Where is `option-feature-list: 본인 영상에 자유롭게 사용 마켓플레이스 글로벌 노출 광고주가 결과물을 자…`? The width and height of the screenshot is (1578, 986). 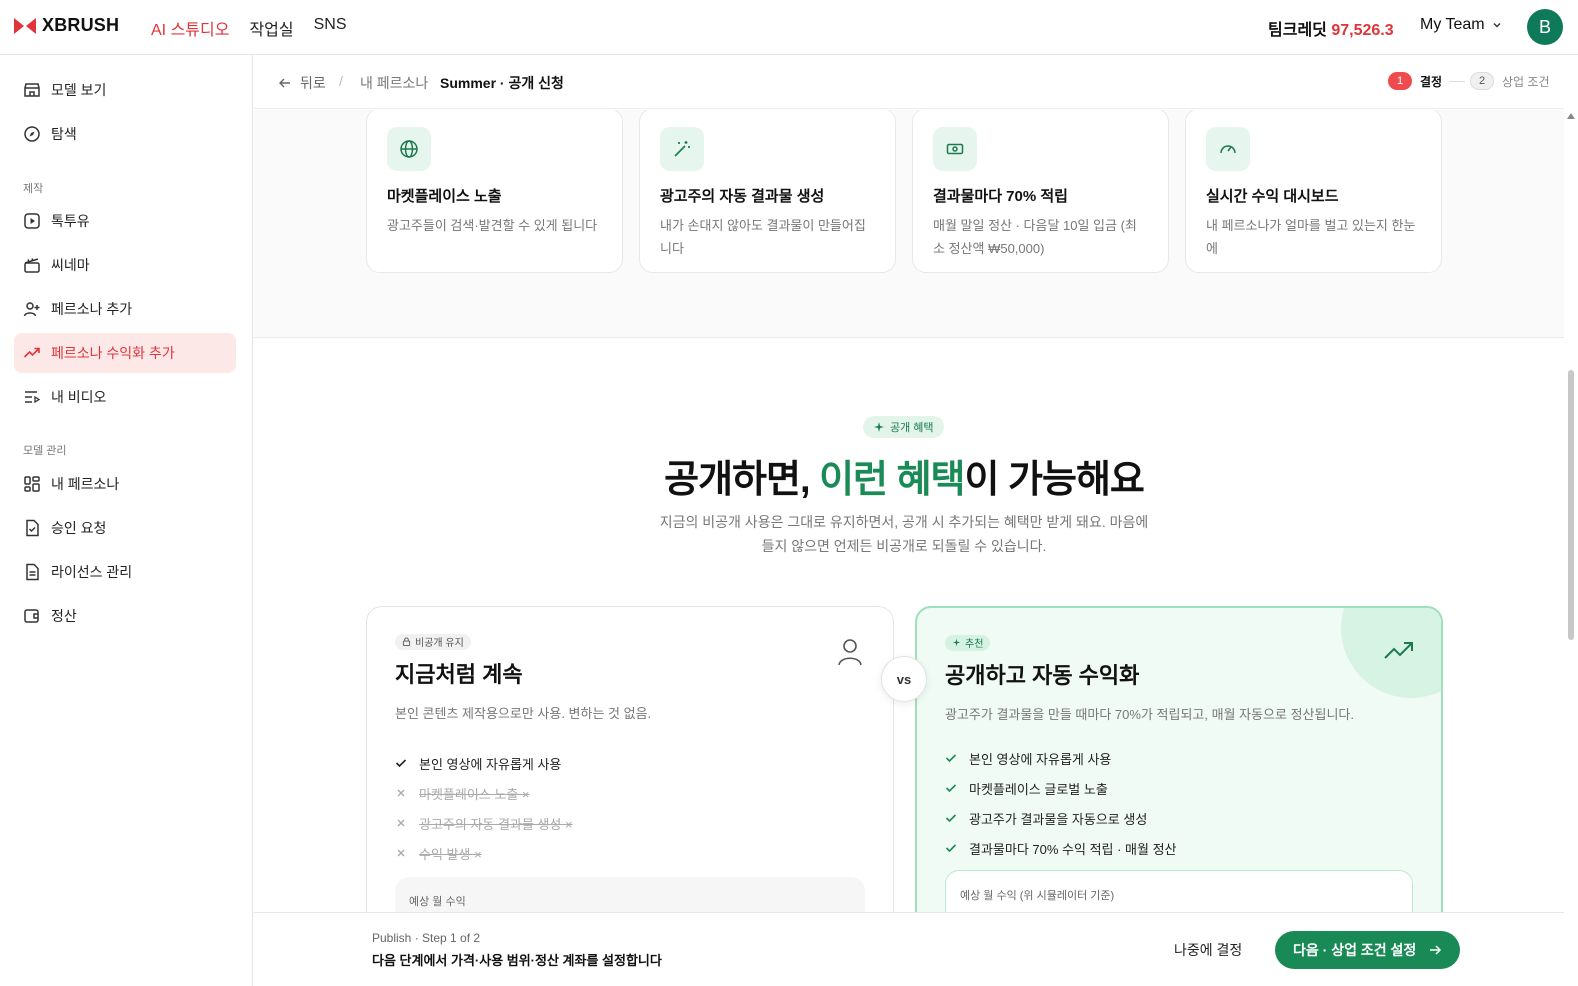 option-feature-list: 본인 영상에 자유롭게 사용 마켓플레이스 글로벌 노출 광고주가 결과물을 자… is located at coordinates (1179, 803).